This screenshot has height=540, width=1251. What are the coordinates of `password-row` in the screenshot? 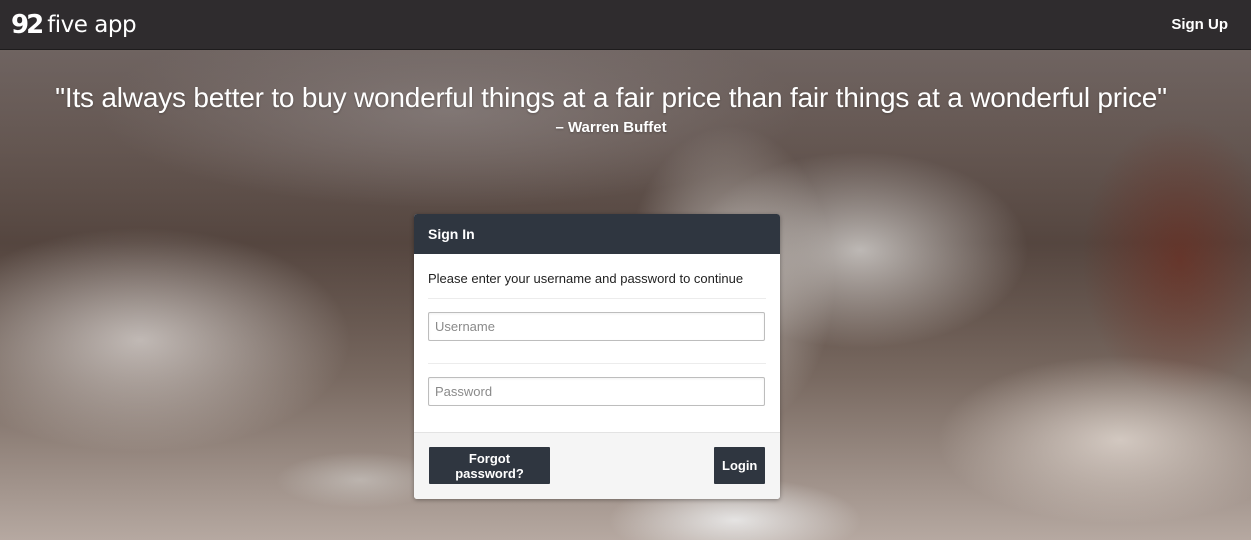 It's located at (597, 385).